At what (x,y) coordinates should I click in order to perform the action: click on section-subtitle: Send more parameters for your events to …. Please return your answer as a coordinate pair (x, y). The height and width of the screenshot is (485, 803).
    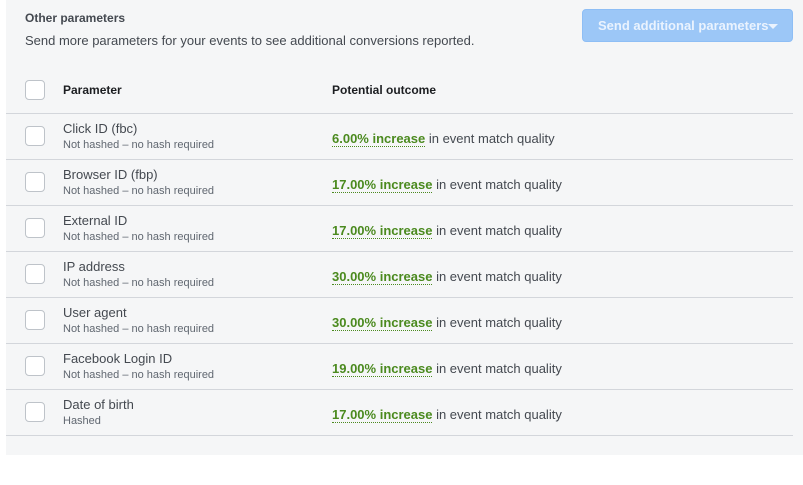
    Looking at the image, I should click on (250, 40).